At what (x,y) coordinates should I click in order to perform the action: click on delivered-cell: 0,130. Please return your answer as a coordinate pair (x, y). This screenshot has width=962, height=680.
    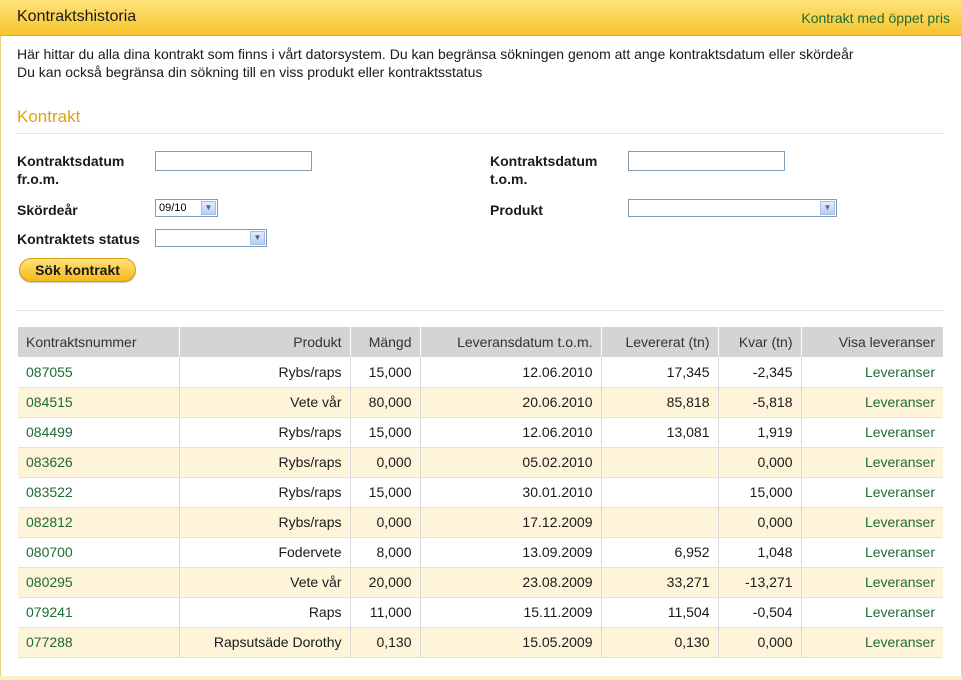
    Looking at the image, I should click on (660, 642).